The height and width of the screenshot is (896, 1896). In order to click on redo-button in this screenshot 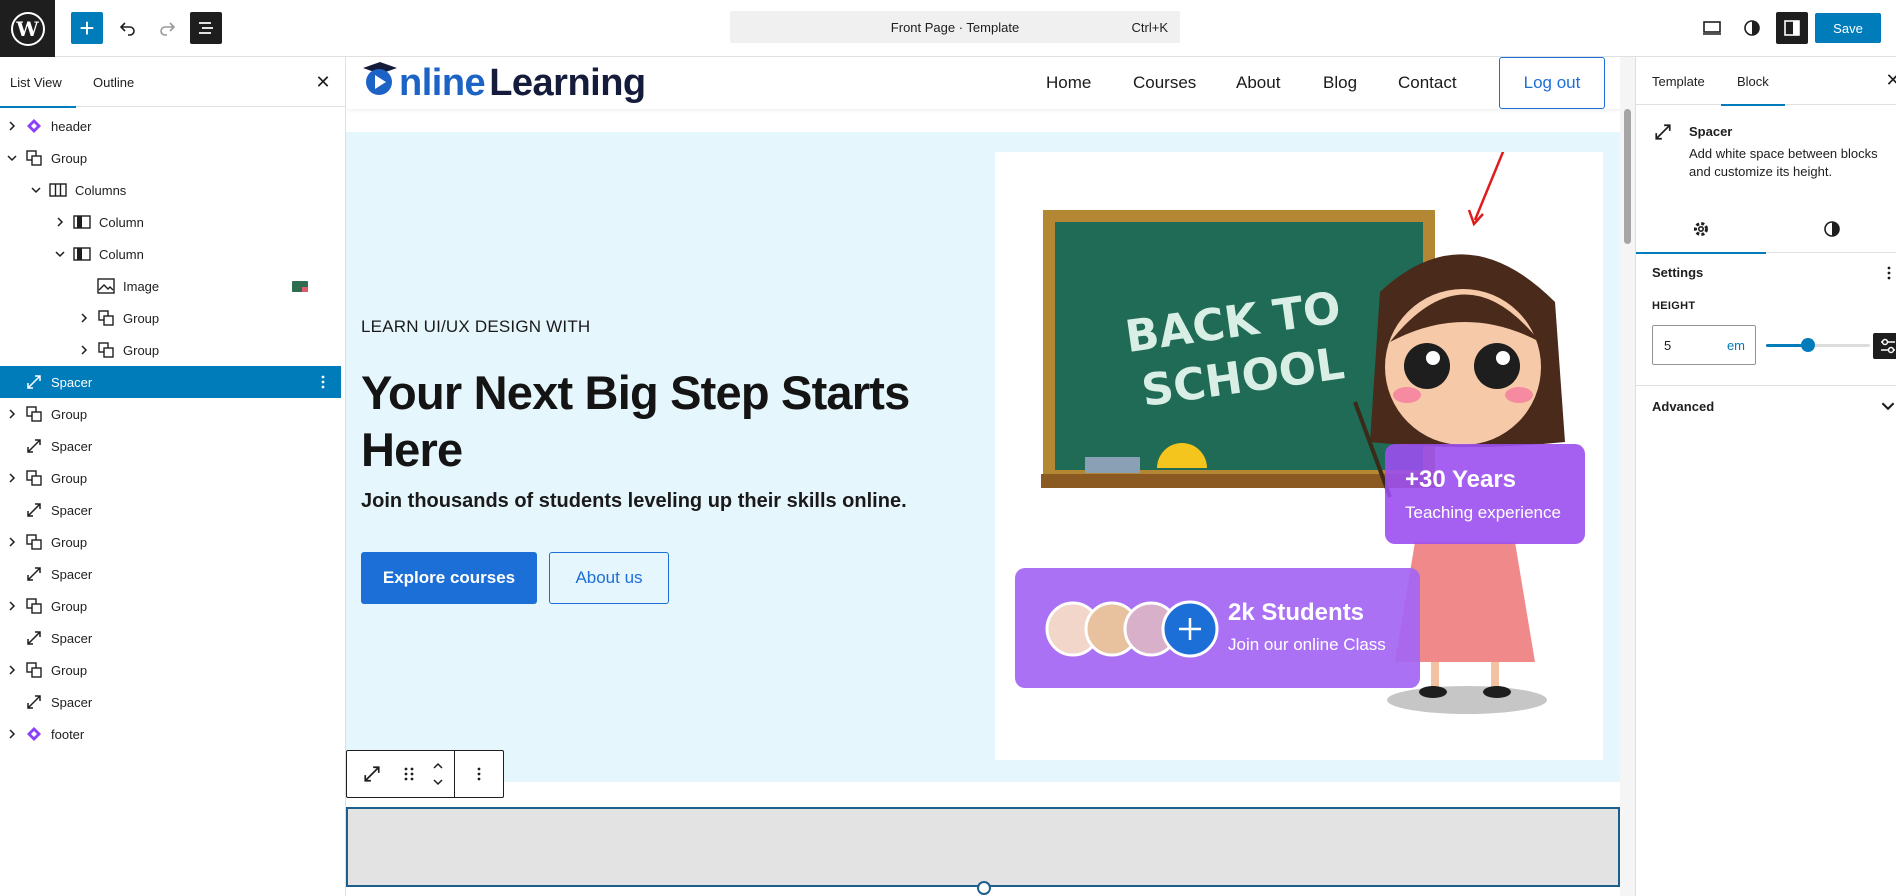, I will do `click(167, 28)`.